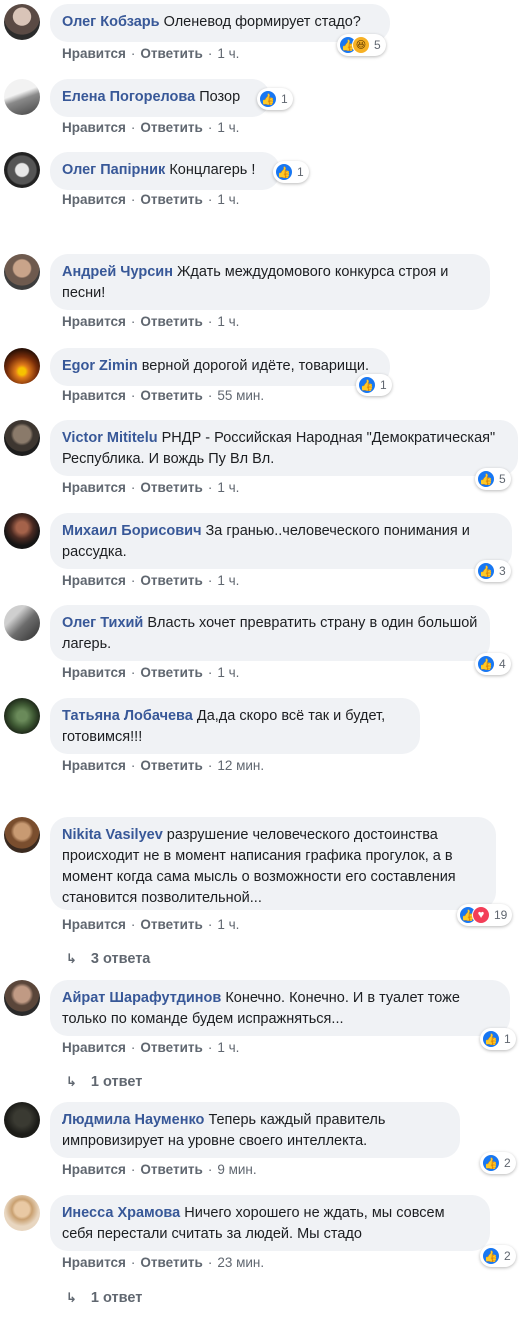 Image resolution: width=526 pixels, height=1321 pixels. I want to click on author-name: Nikita Vasilyev, so click(112, 835).